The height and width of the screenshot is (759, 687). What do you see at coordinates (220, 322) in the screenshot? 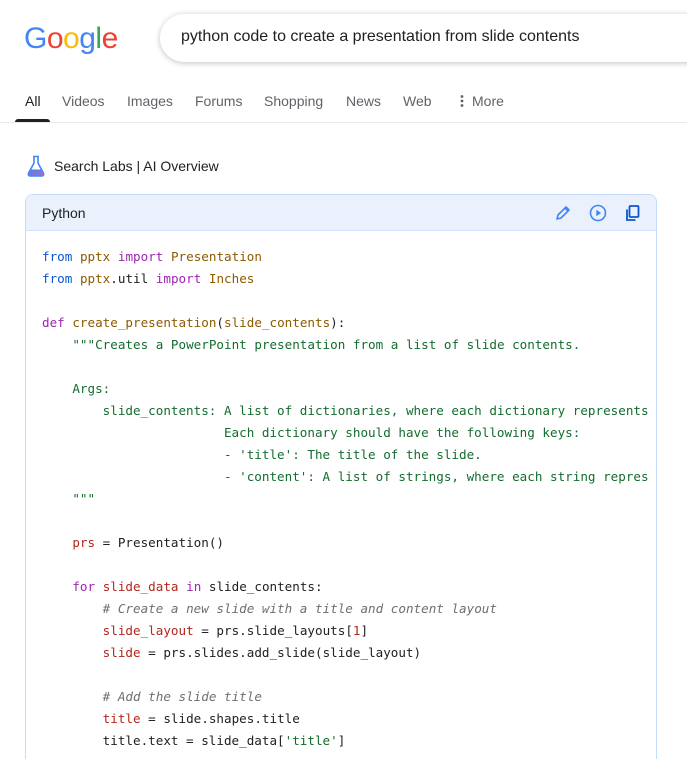
I see `code-token: (` at bounding box center [220, 322].